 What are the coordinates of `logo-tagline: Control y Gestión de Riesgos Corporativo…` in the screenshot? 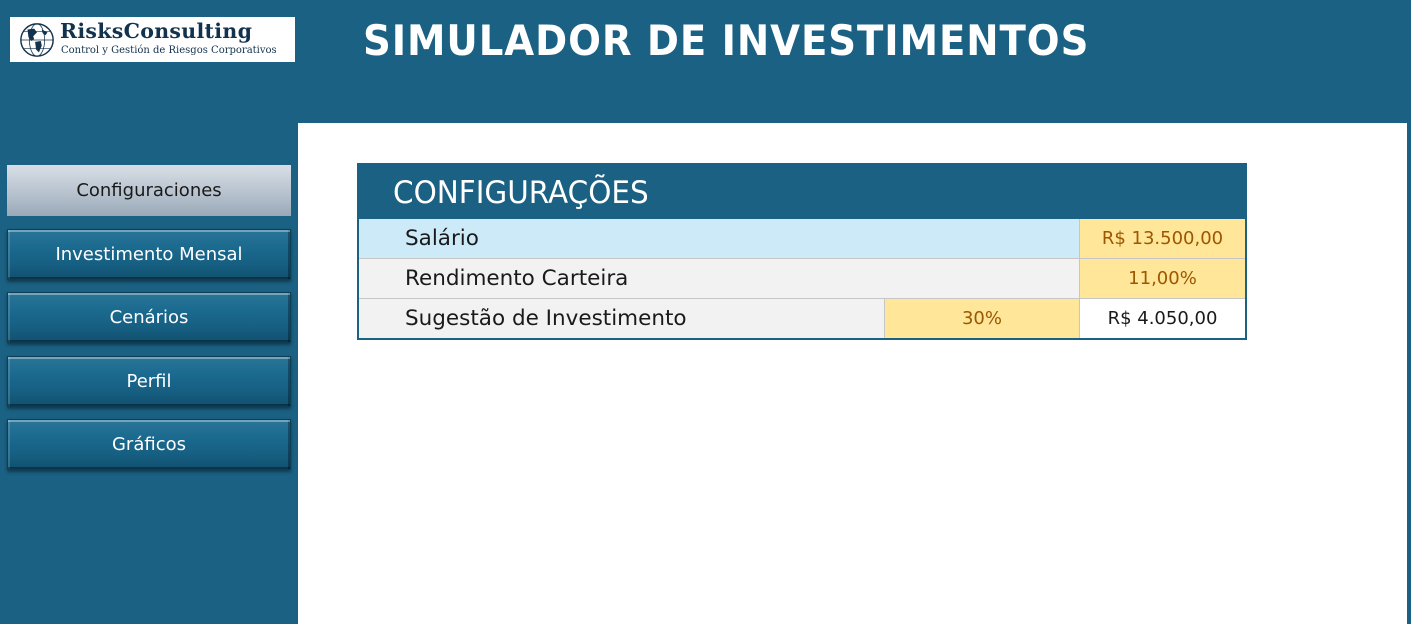 It's located at (169, 50).